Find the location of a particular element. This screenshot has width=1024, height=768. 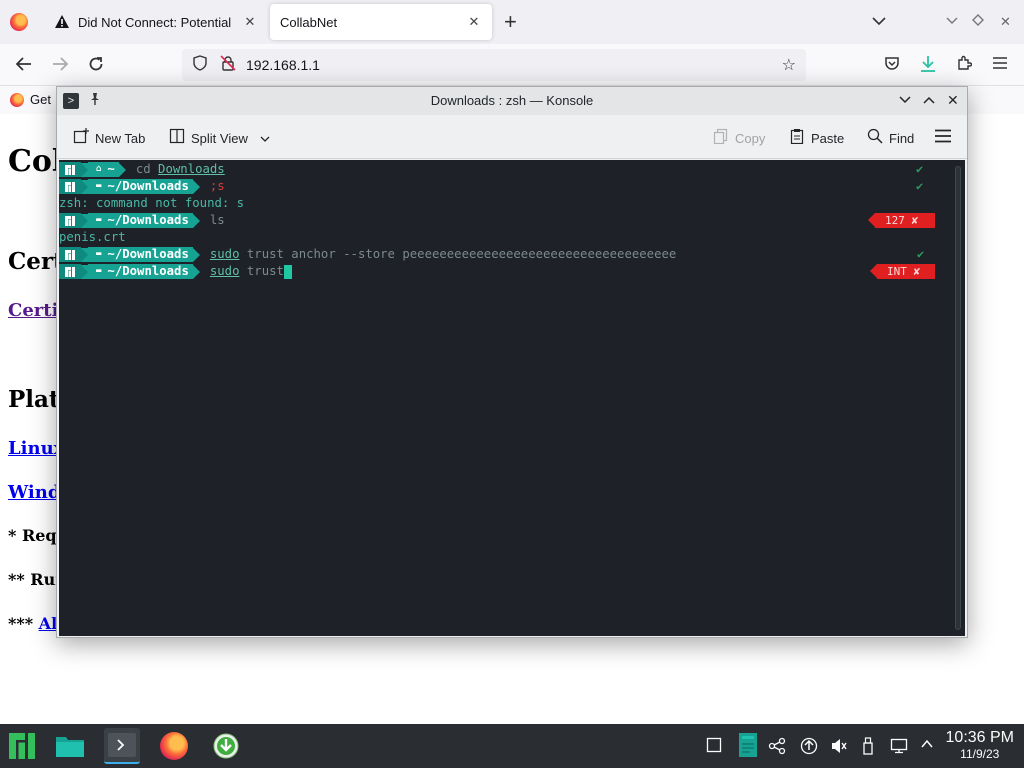

address-bar: 192.168.1.1 ☆ is located at coordinates (494, 65).